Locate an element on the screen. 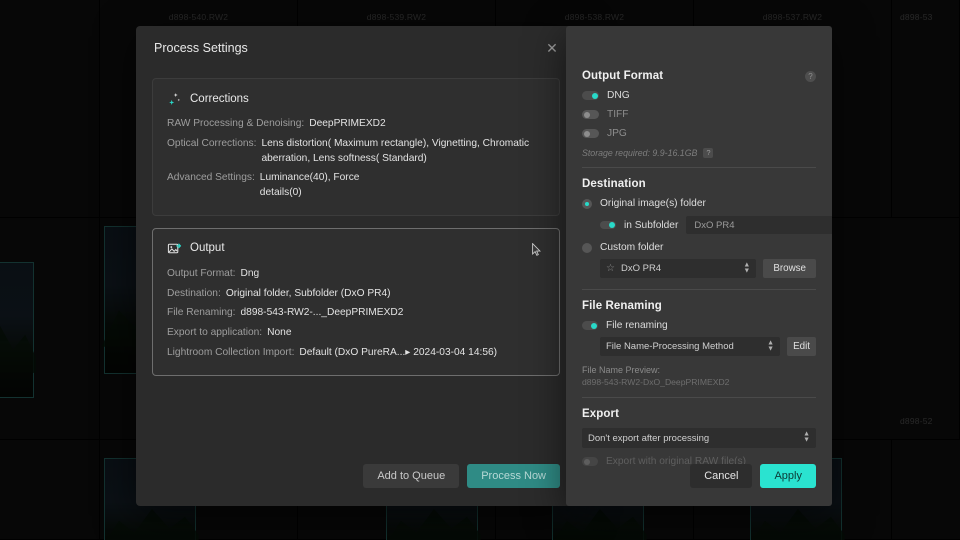 Image resolution: width=960 pixels, height=540 pixels. output-title: Output is located at coordinates (207, 248).